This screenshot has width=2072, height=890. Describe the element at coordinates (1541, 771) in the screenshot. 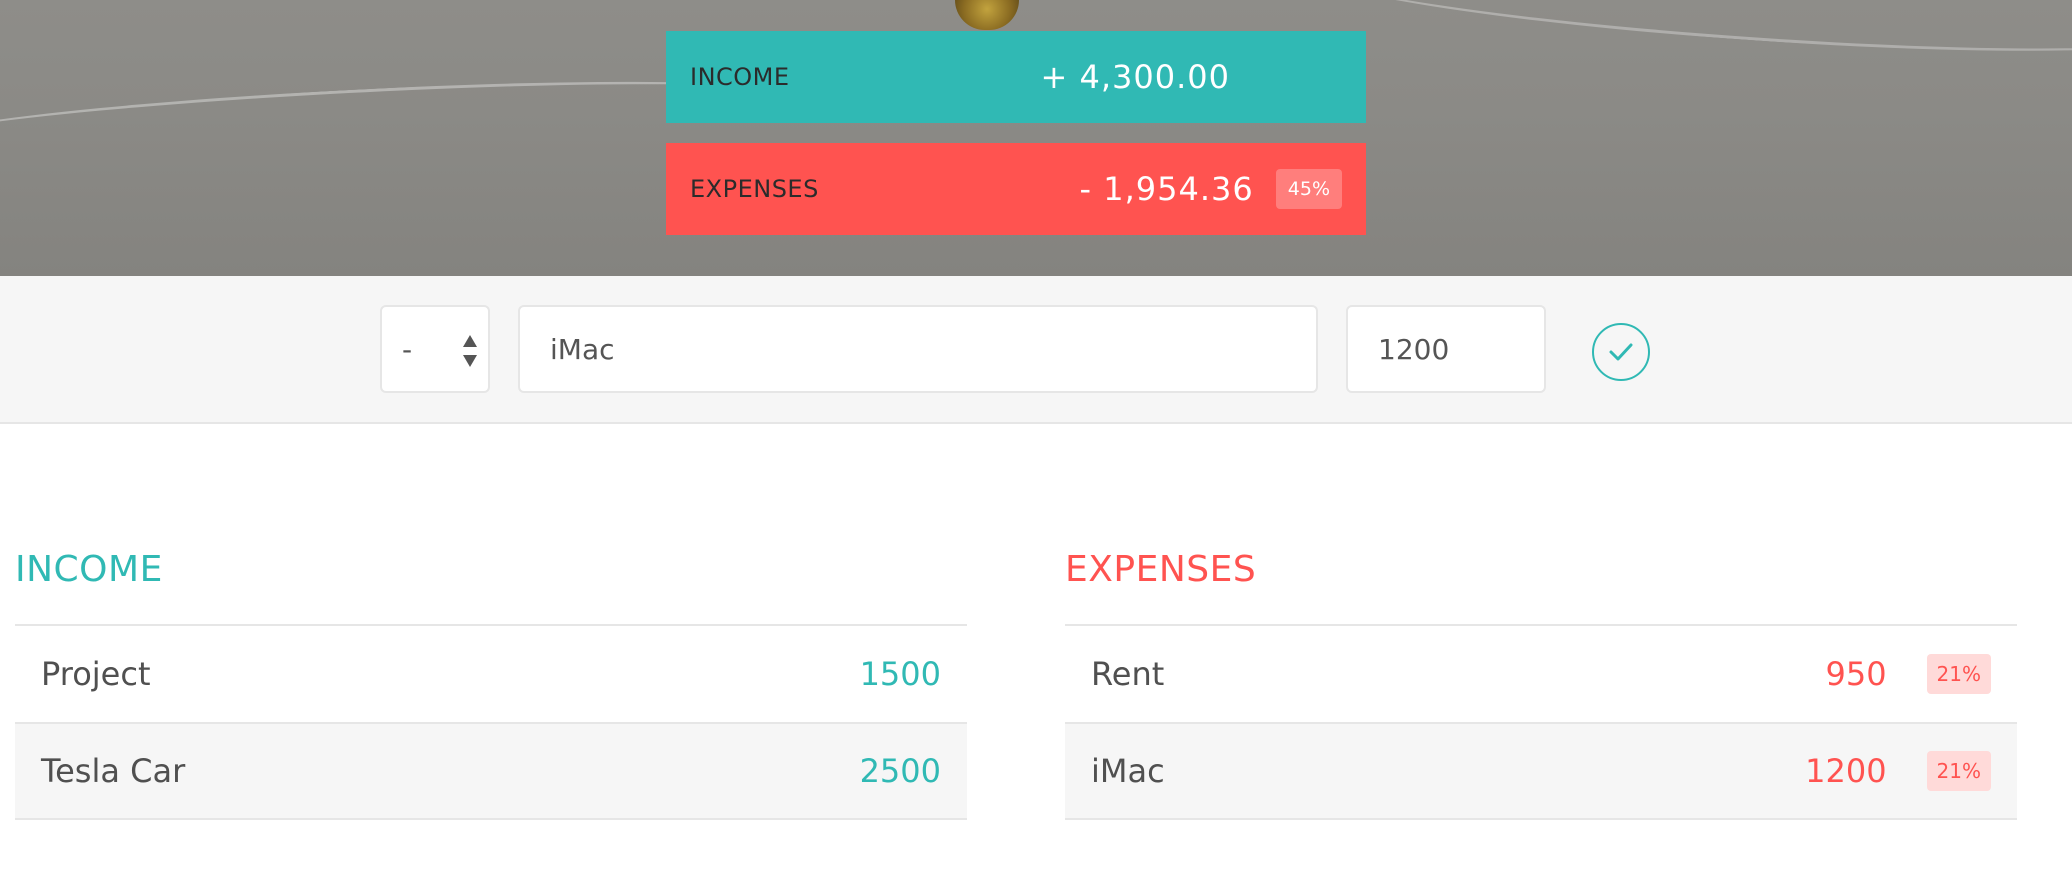

I see `expense-item: iMac 1200 21%` at that location.